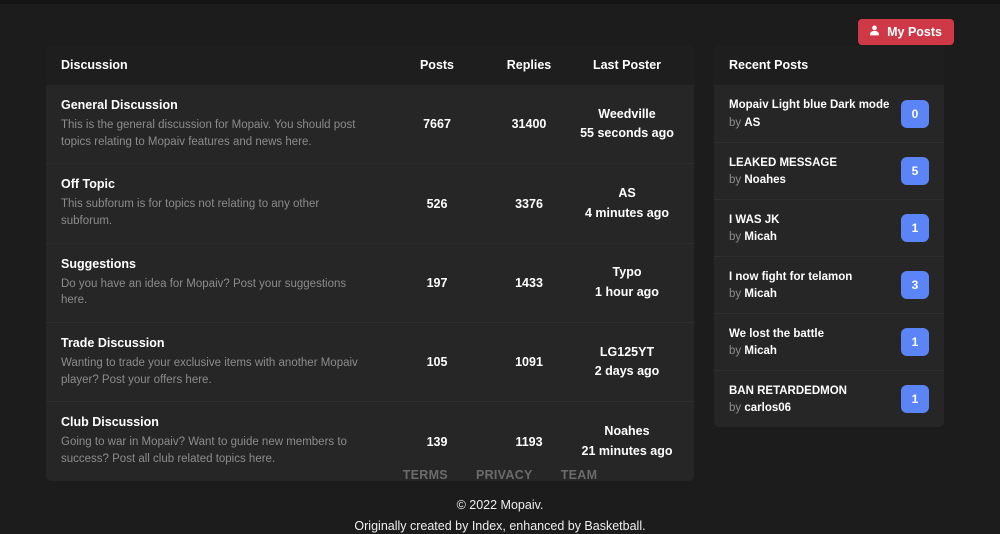 The image size is (1000, 534). Describe the element at coordinates (627, 212) in the screenshot. I see `last-poster-time: 4 minutes ago` at that location.